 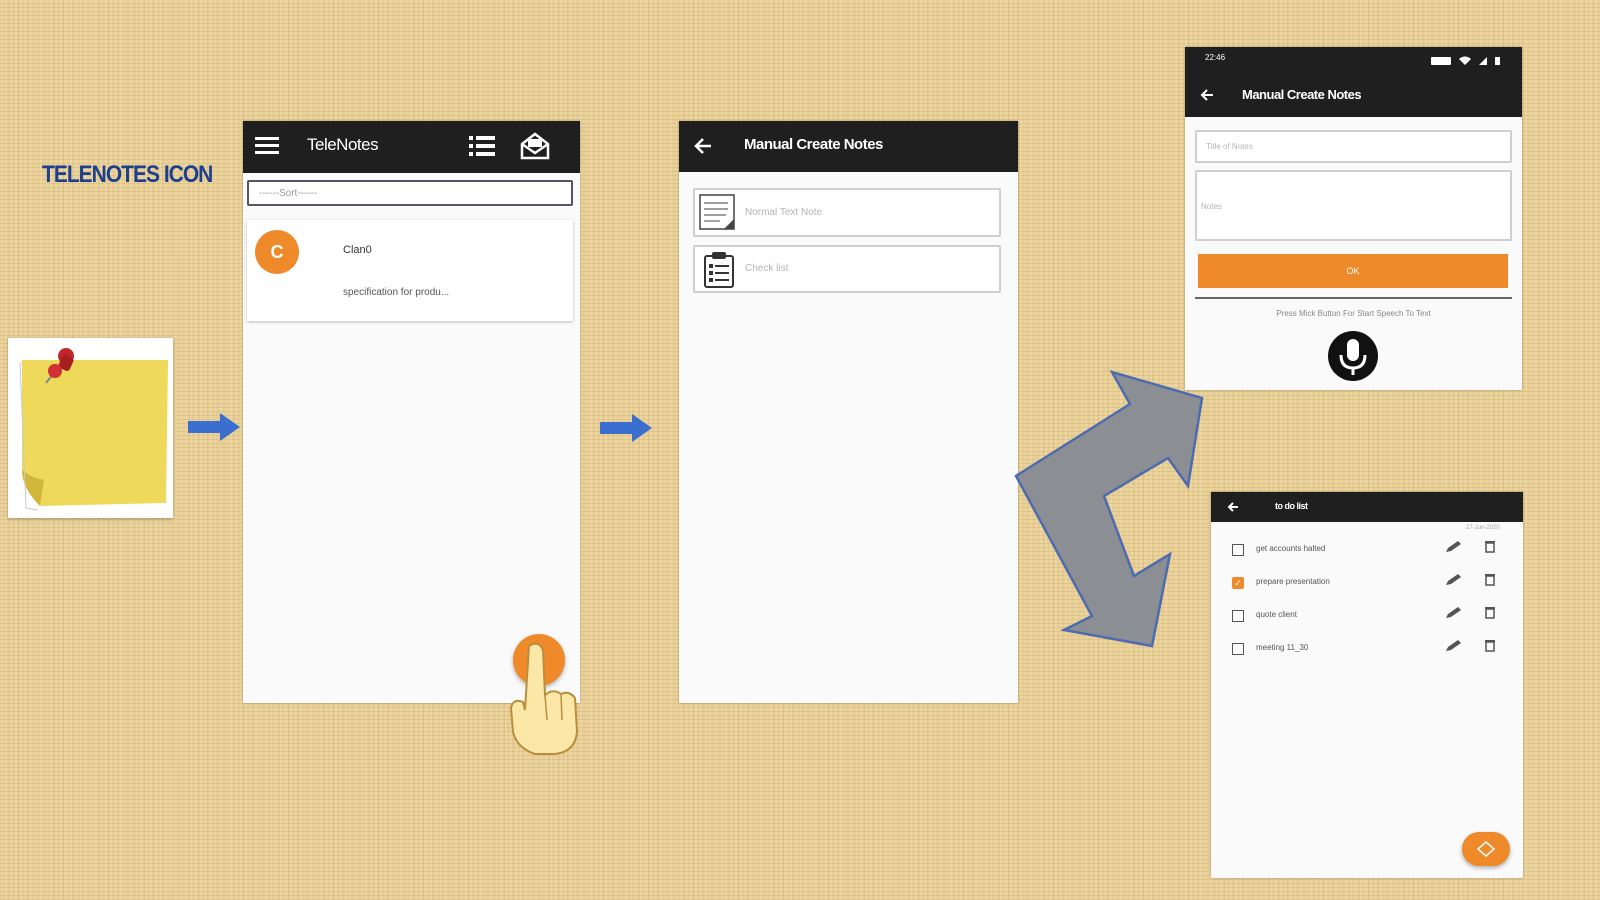 I want to click on sticky-note-pin-icon, so click(x=90, y=428).